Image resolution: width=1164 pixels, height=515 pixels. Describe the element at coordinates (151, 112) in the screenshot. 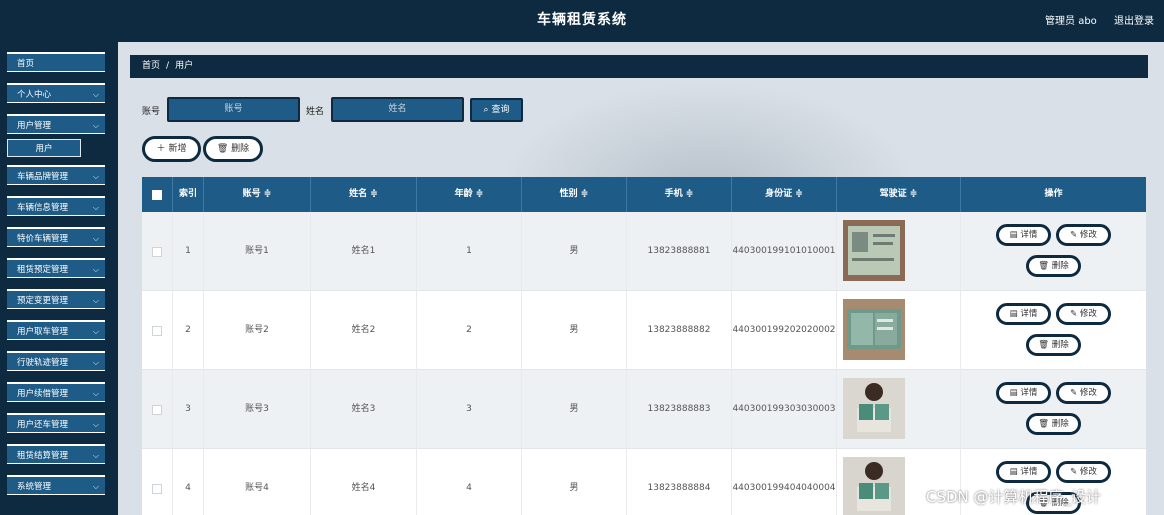

I see `account-label: 账号` at that location.